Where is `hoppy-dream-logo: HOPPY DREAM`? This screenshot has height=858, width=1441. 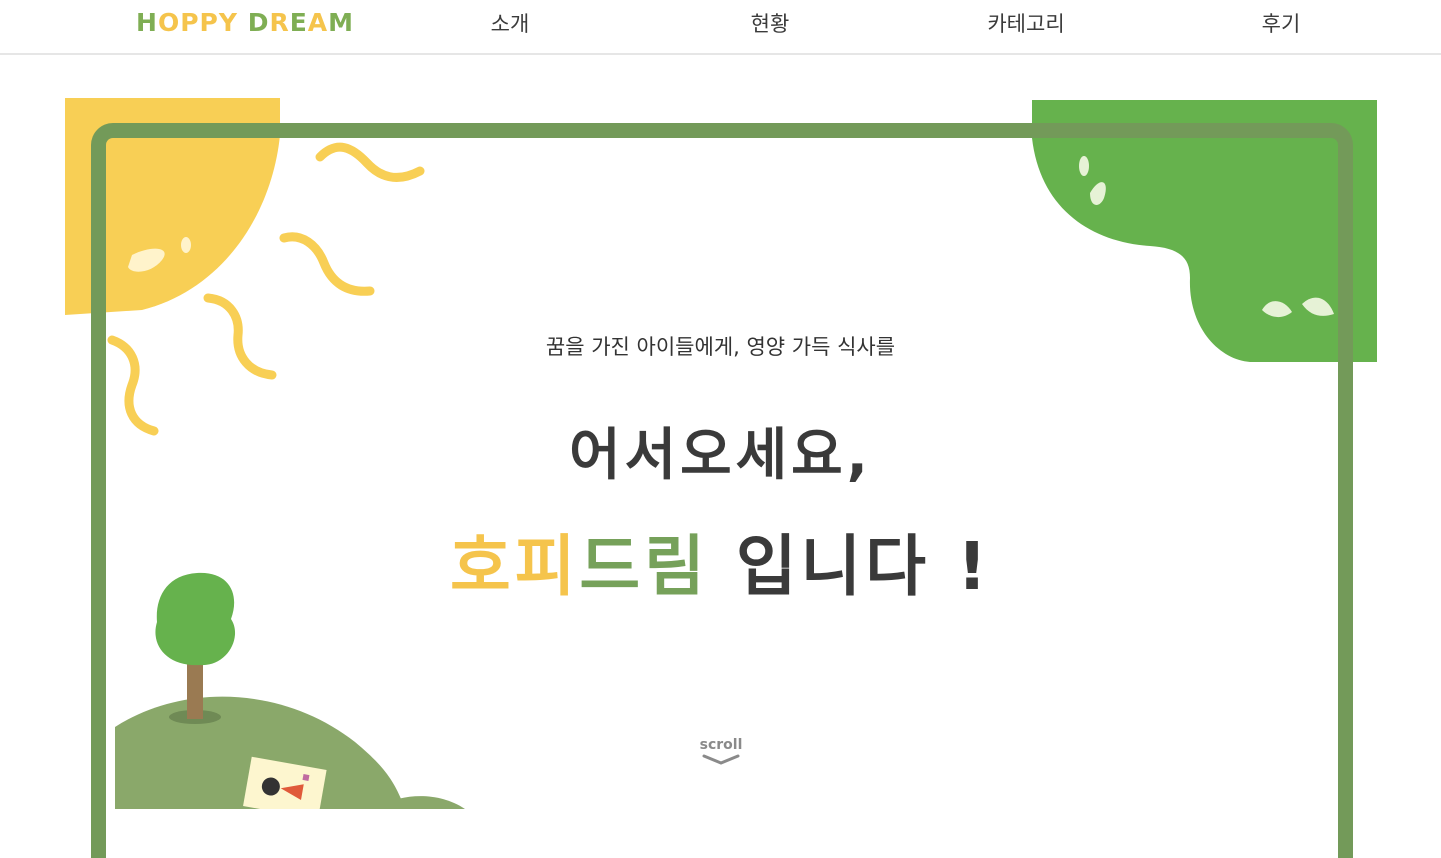
hoppy-dream-logo: HOPPY DREAM is located at coordinates (245, 22).